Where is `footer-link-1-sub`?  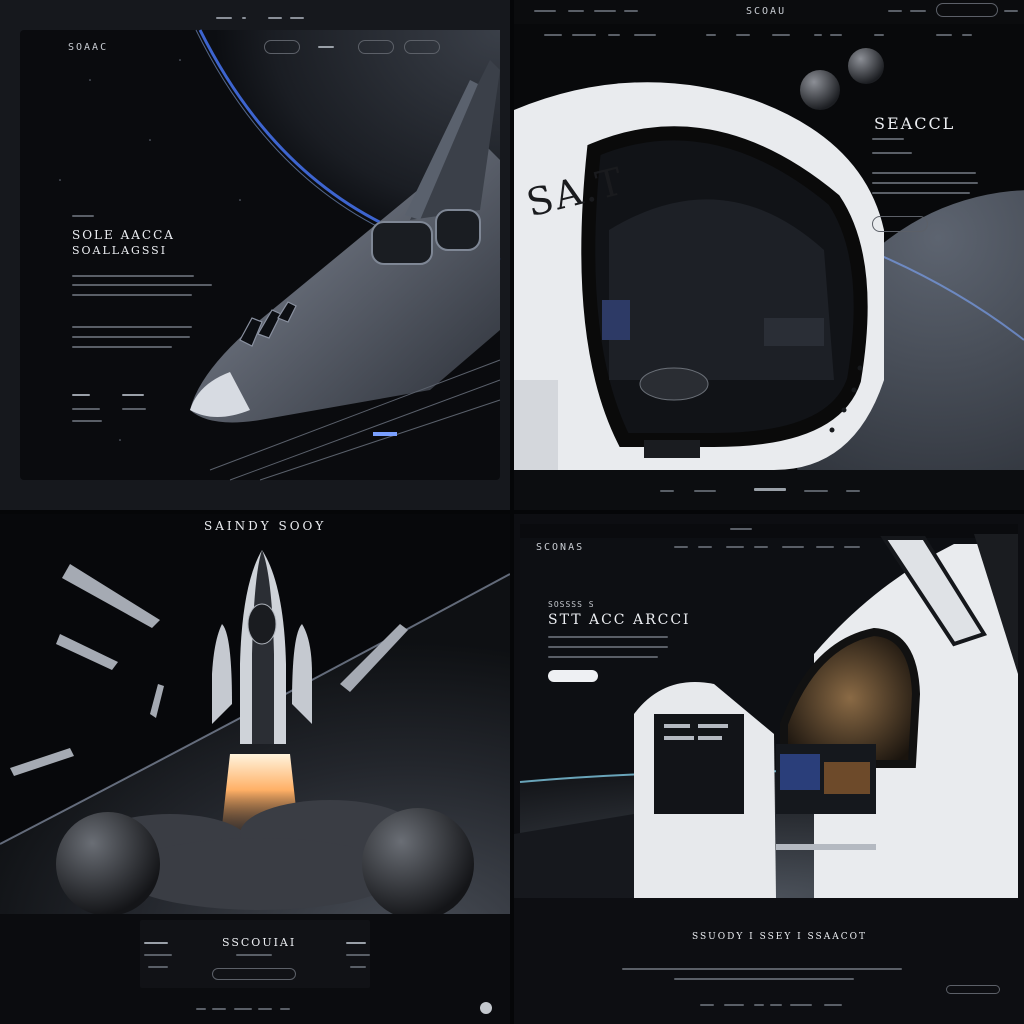
footer-link-1-sub is located at coordinates (158, 955).